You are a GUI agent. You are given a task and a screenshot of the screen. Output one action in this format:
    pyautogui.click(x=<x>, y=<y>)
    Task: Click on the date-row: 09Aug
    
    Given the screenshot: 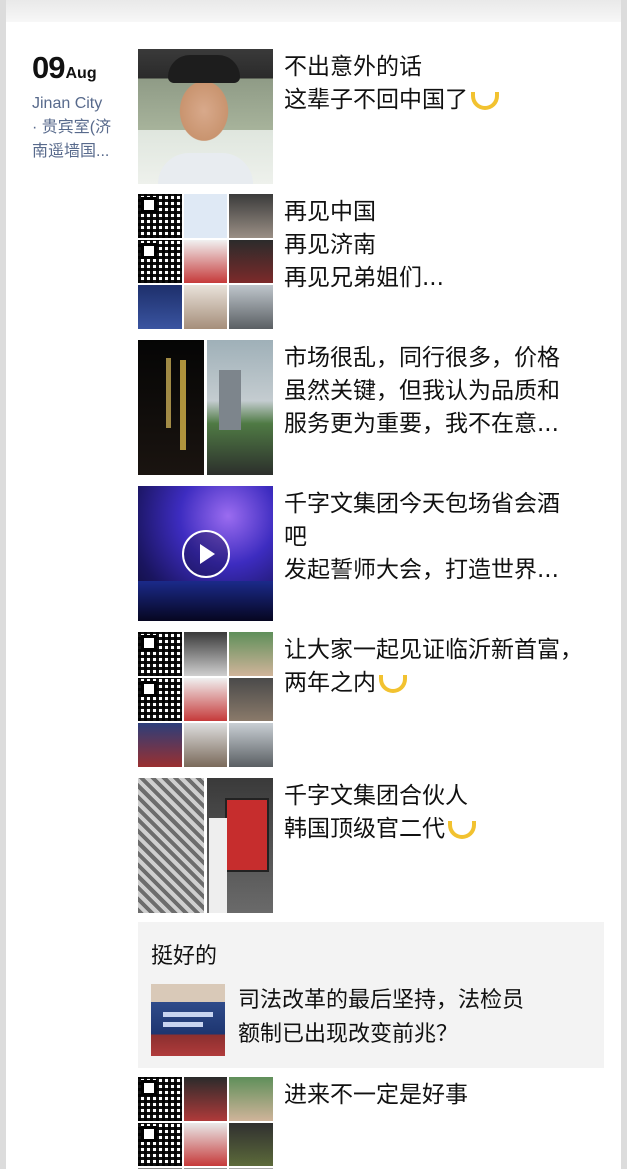 What is the action you would take?
    pyautogui.click(x=82, y=68)
    